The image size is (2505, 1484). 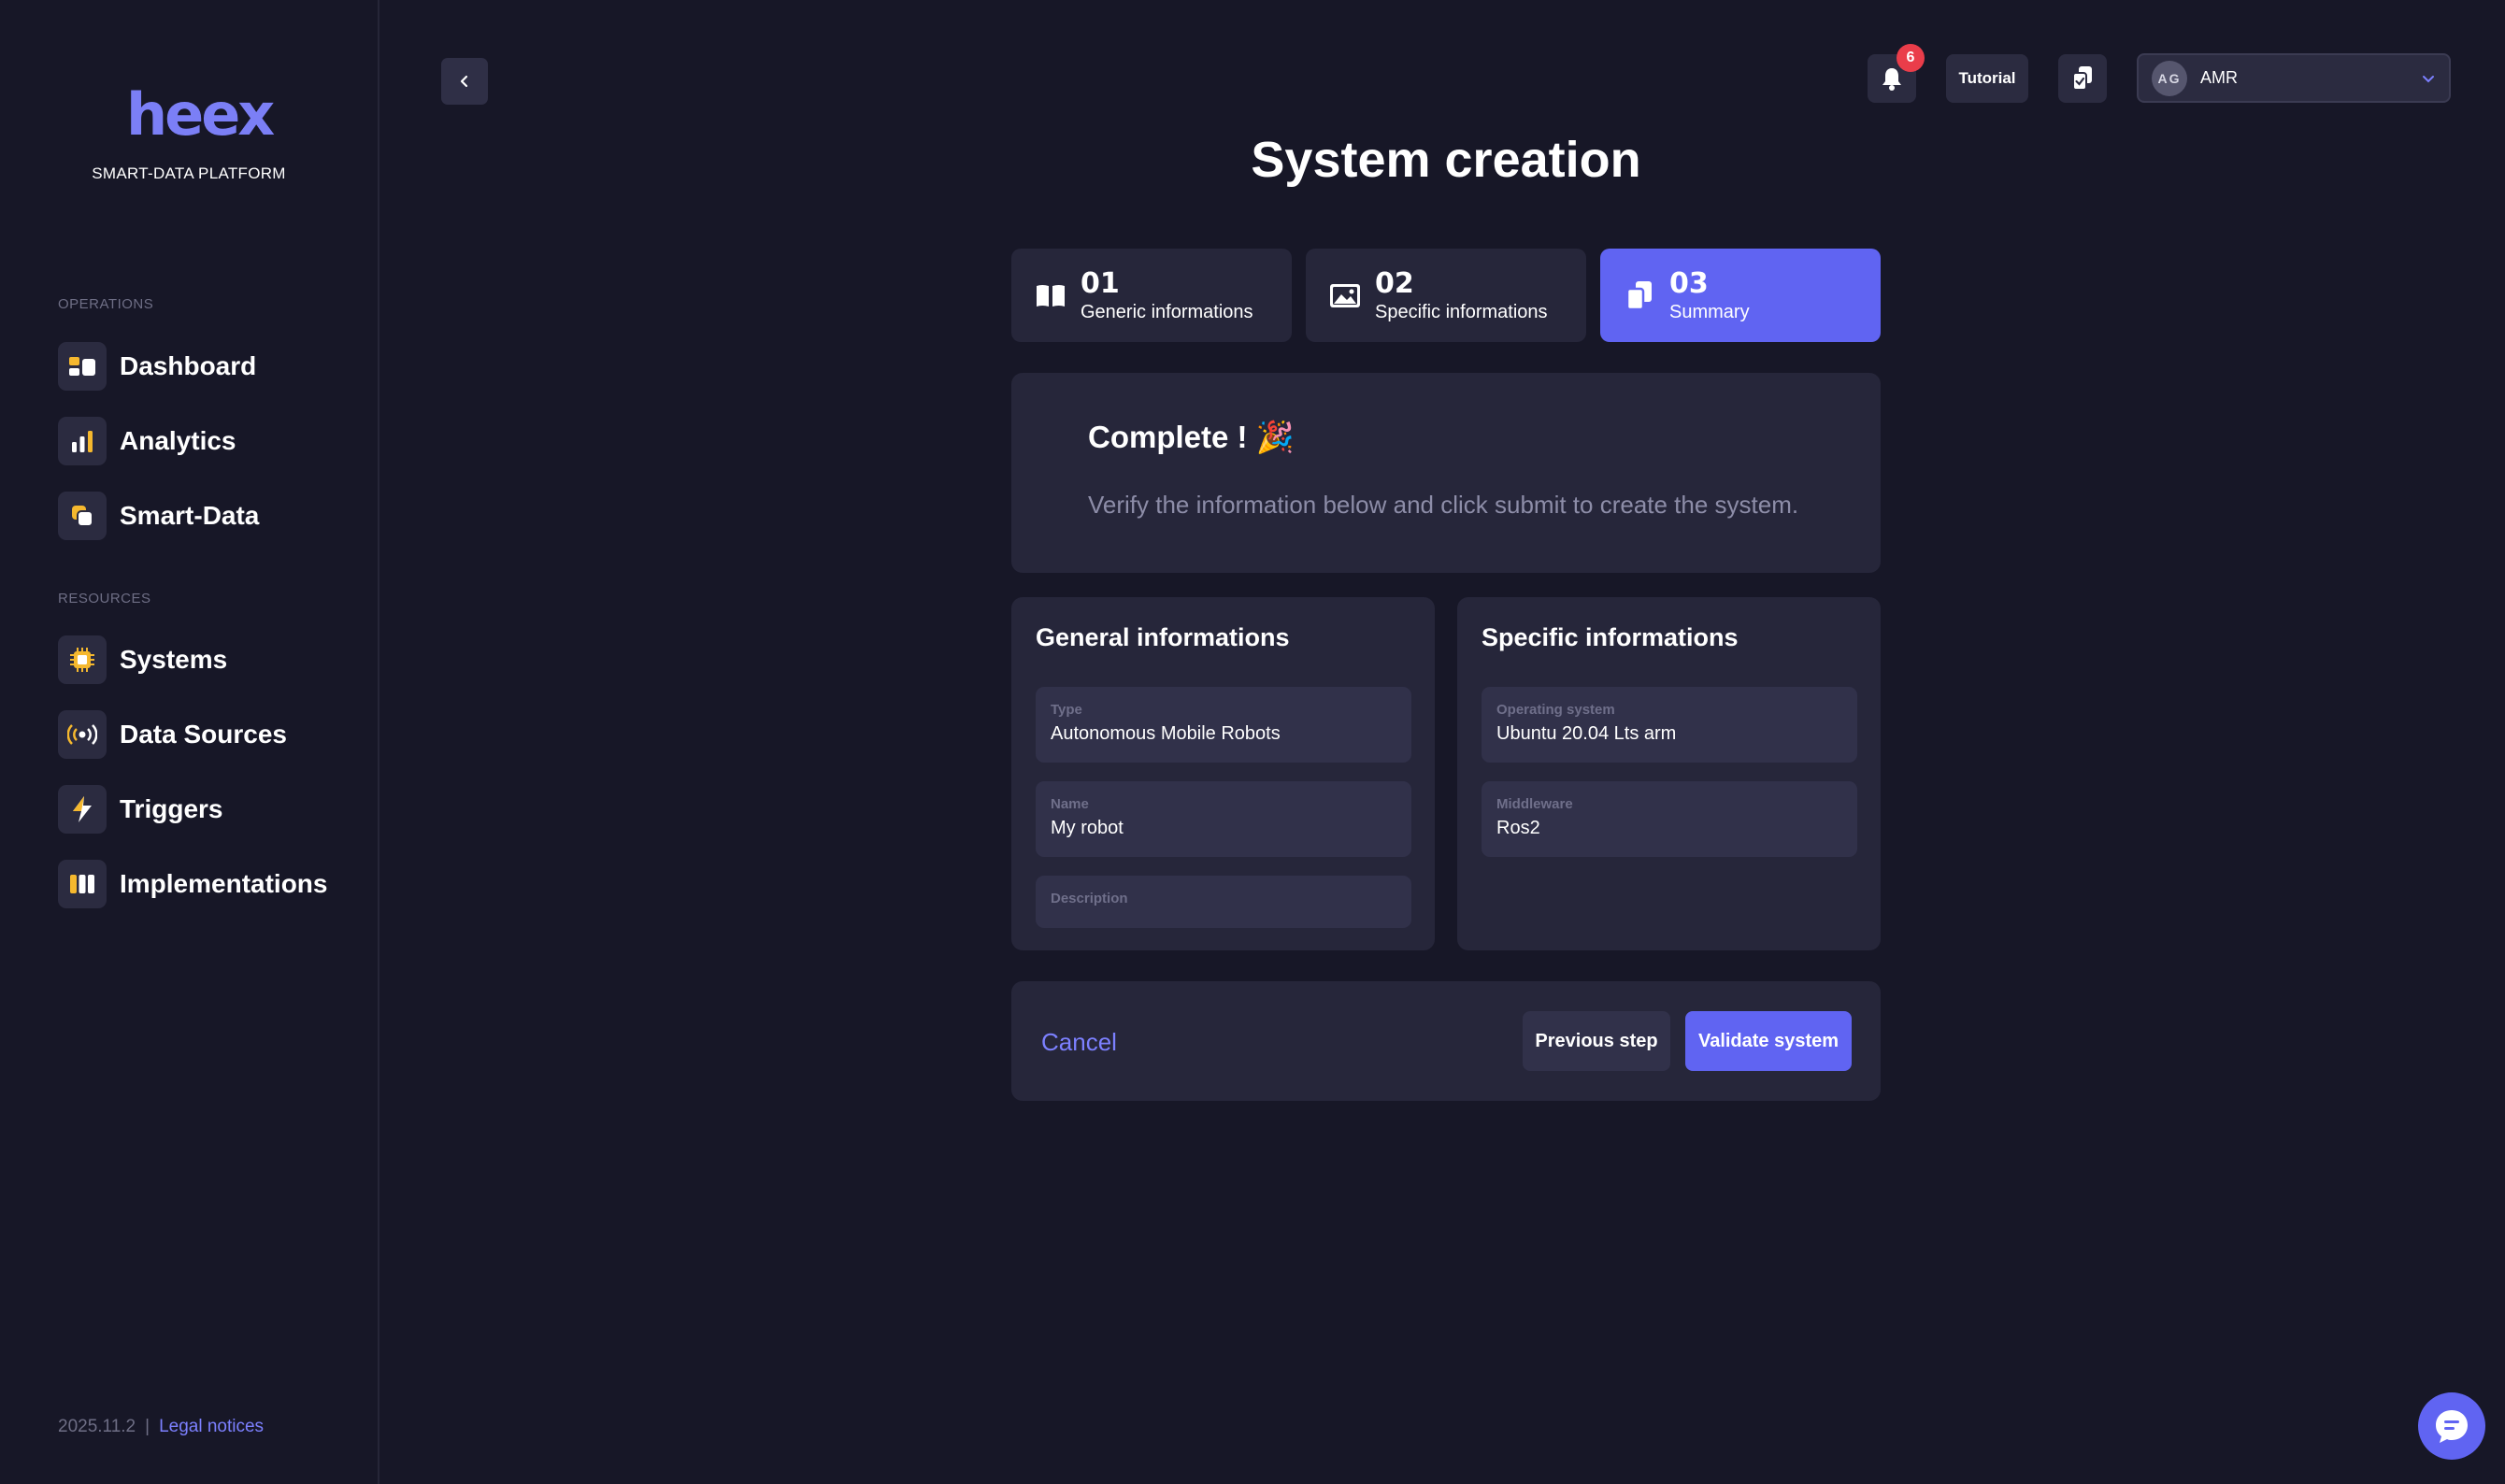 I want to click on step-number: 02, so click(x=1394, y=283).